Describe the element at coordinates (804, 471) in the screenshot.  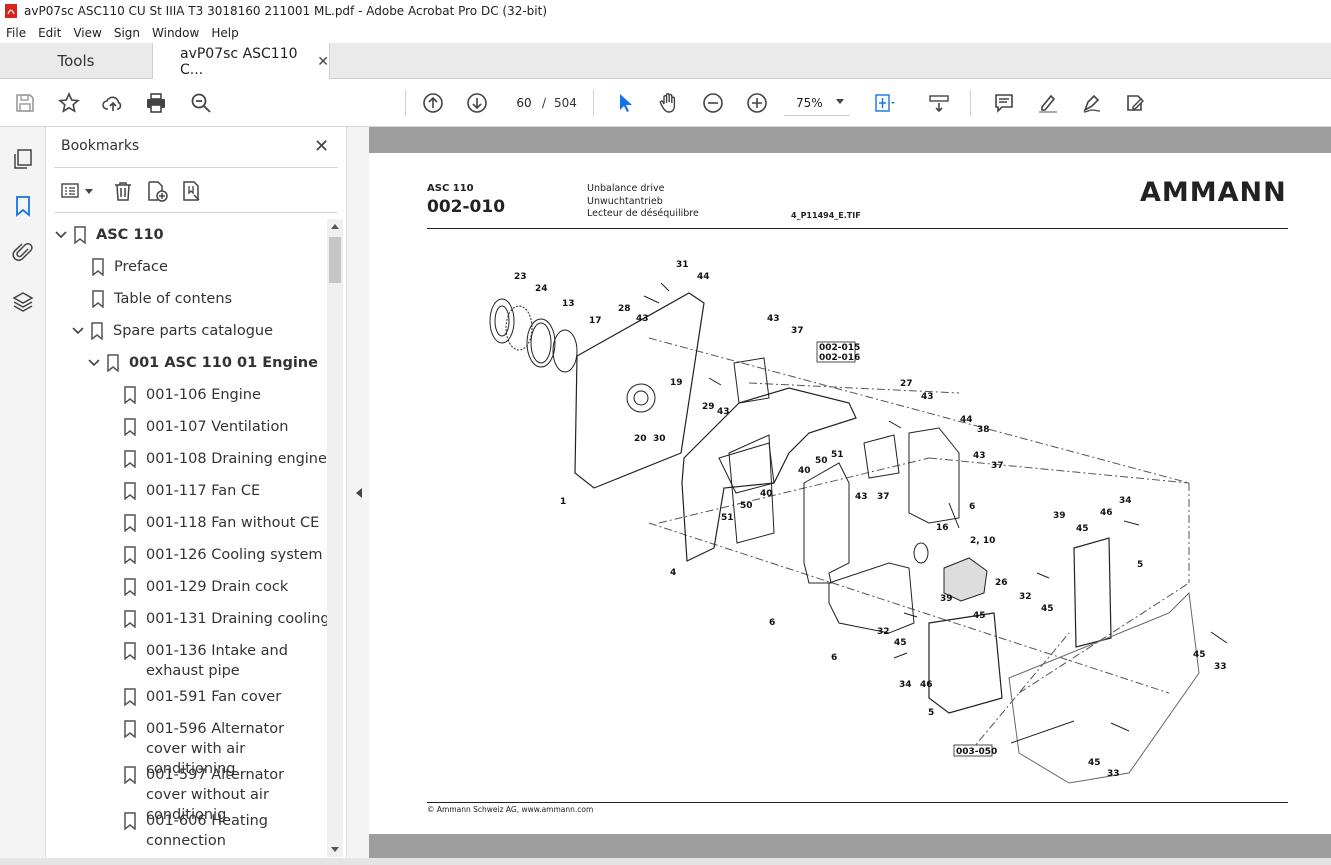
I see `callout-label: 40` at that location.